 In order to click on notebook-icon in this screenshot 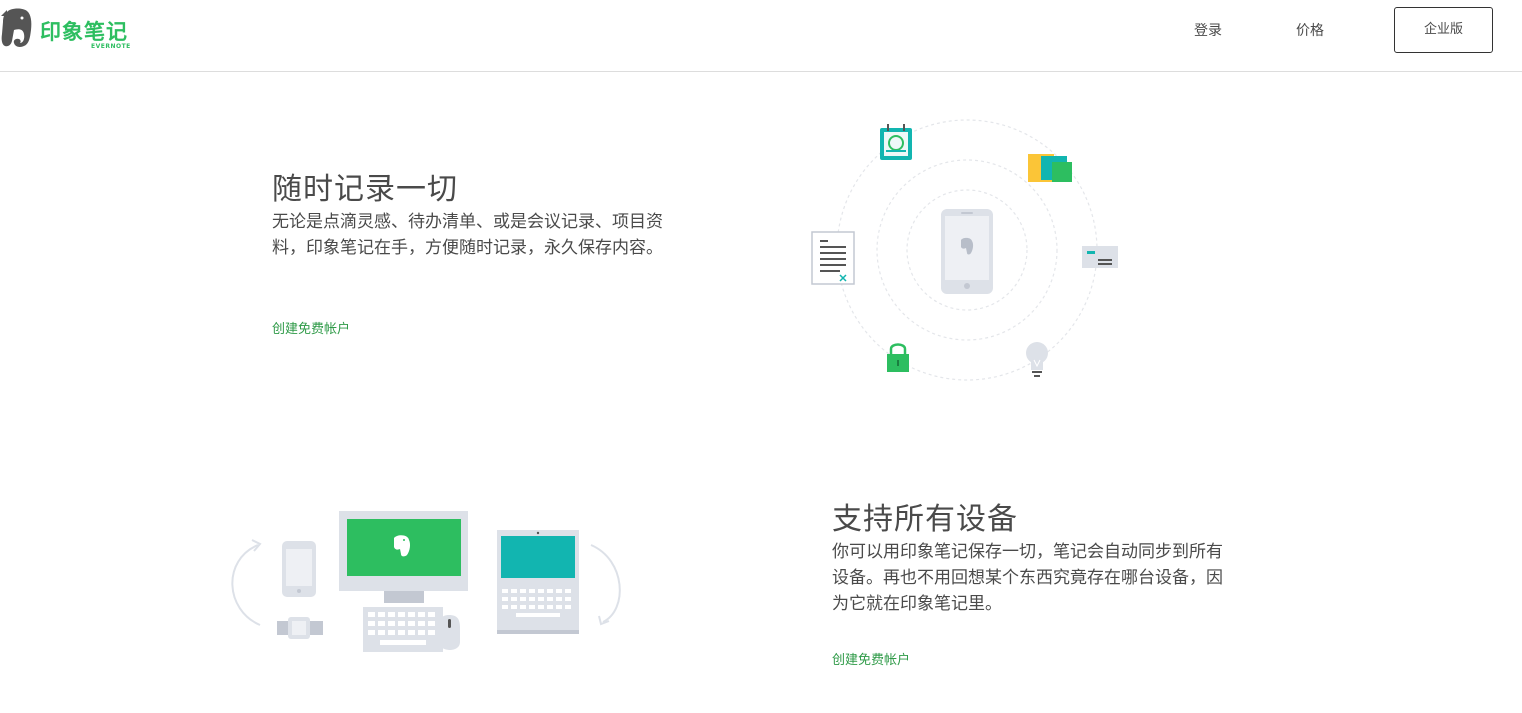, I will do `click(896, 142)`.